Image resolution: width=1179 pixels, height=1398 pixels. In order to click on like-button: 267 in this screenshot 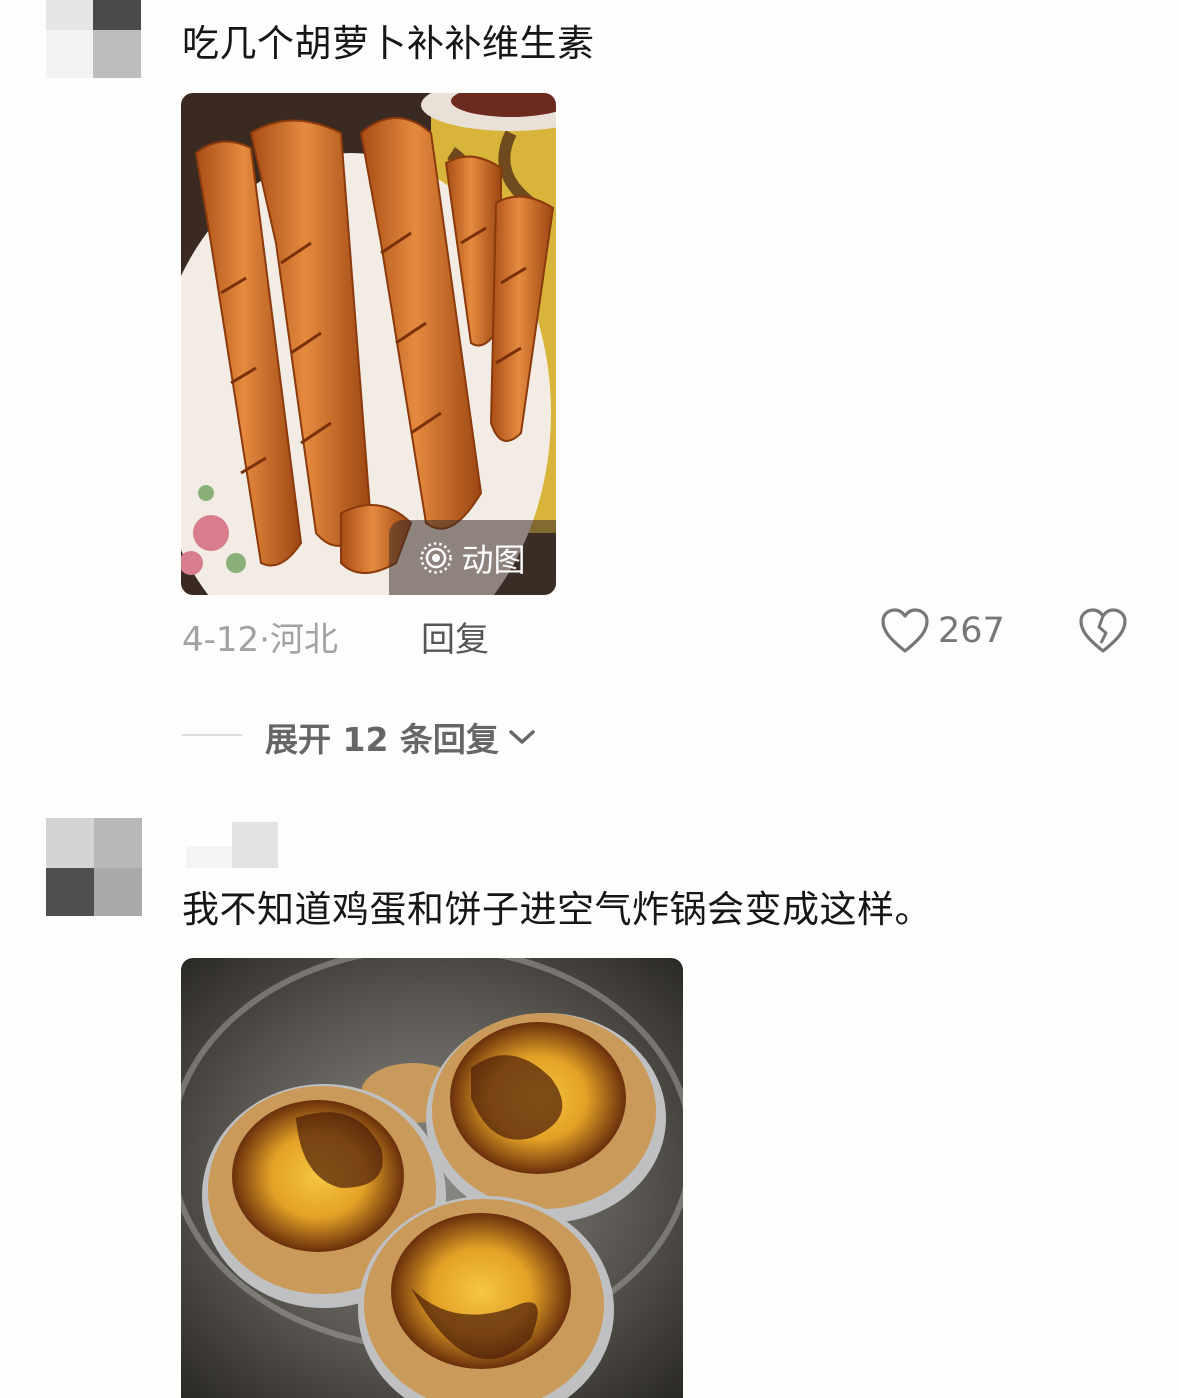, I will do `click(942, 631)`.